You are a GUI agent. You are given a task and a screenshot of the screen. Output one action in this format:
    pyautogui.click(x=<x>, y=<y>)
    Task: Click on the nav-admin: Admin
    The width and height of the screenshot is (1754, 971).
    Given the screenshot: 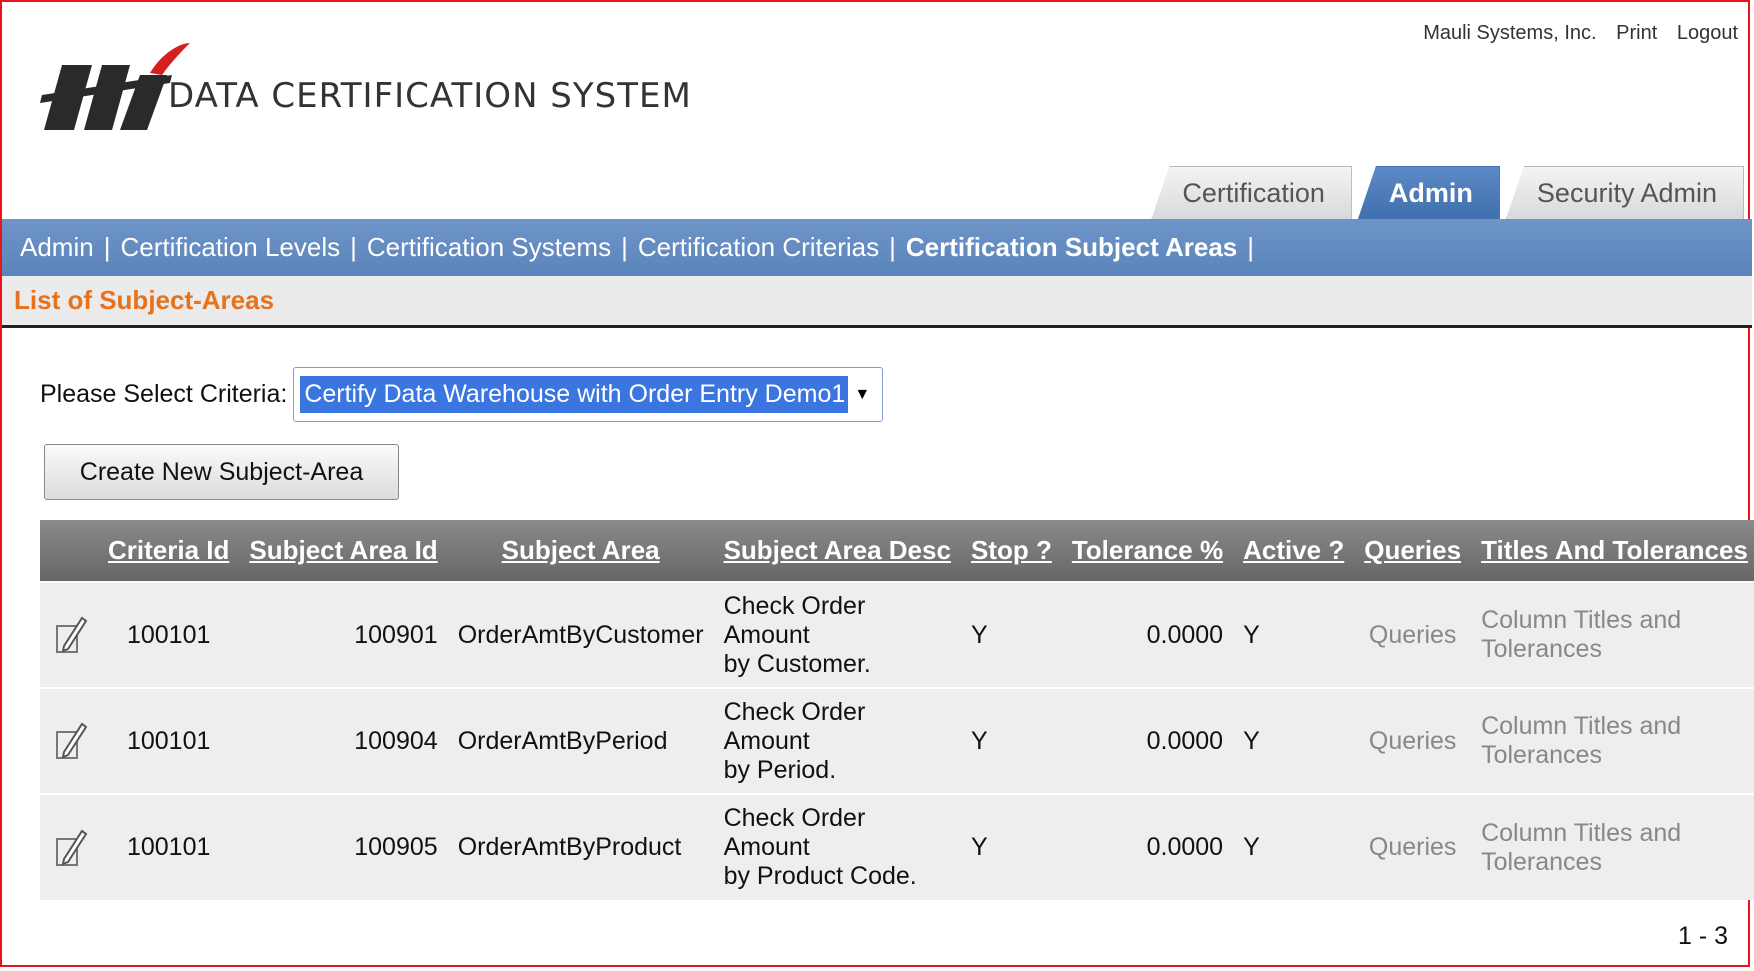 What is the action you would take?
    pyautogui.click(x=57, y=247)
    